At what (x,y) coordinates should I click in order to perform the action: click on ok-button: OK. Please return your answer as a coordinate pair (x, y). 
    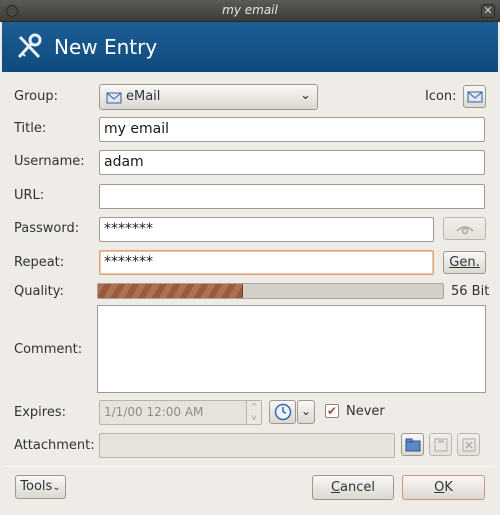
    Looking at the image, I should click on (443, 487).